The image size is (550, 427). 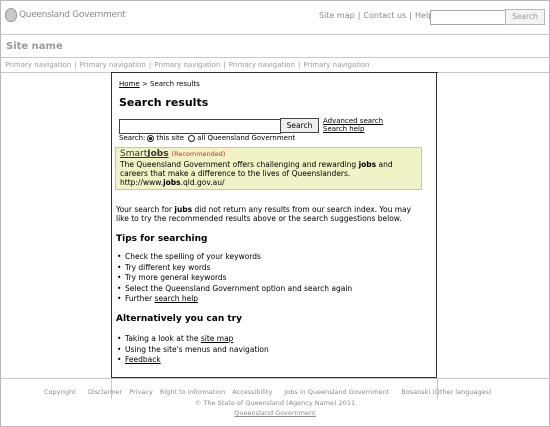 What do you see at coordinates (234, 299) in the screenshot?
I see `list-item: Further search help` at bounding box center [234, 299].